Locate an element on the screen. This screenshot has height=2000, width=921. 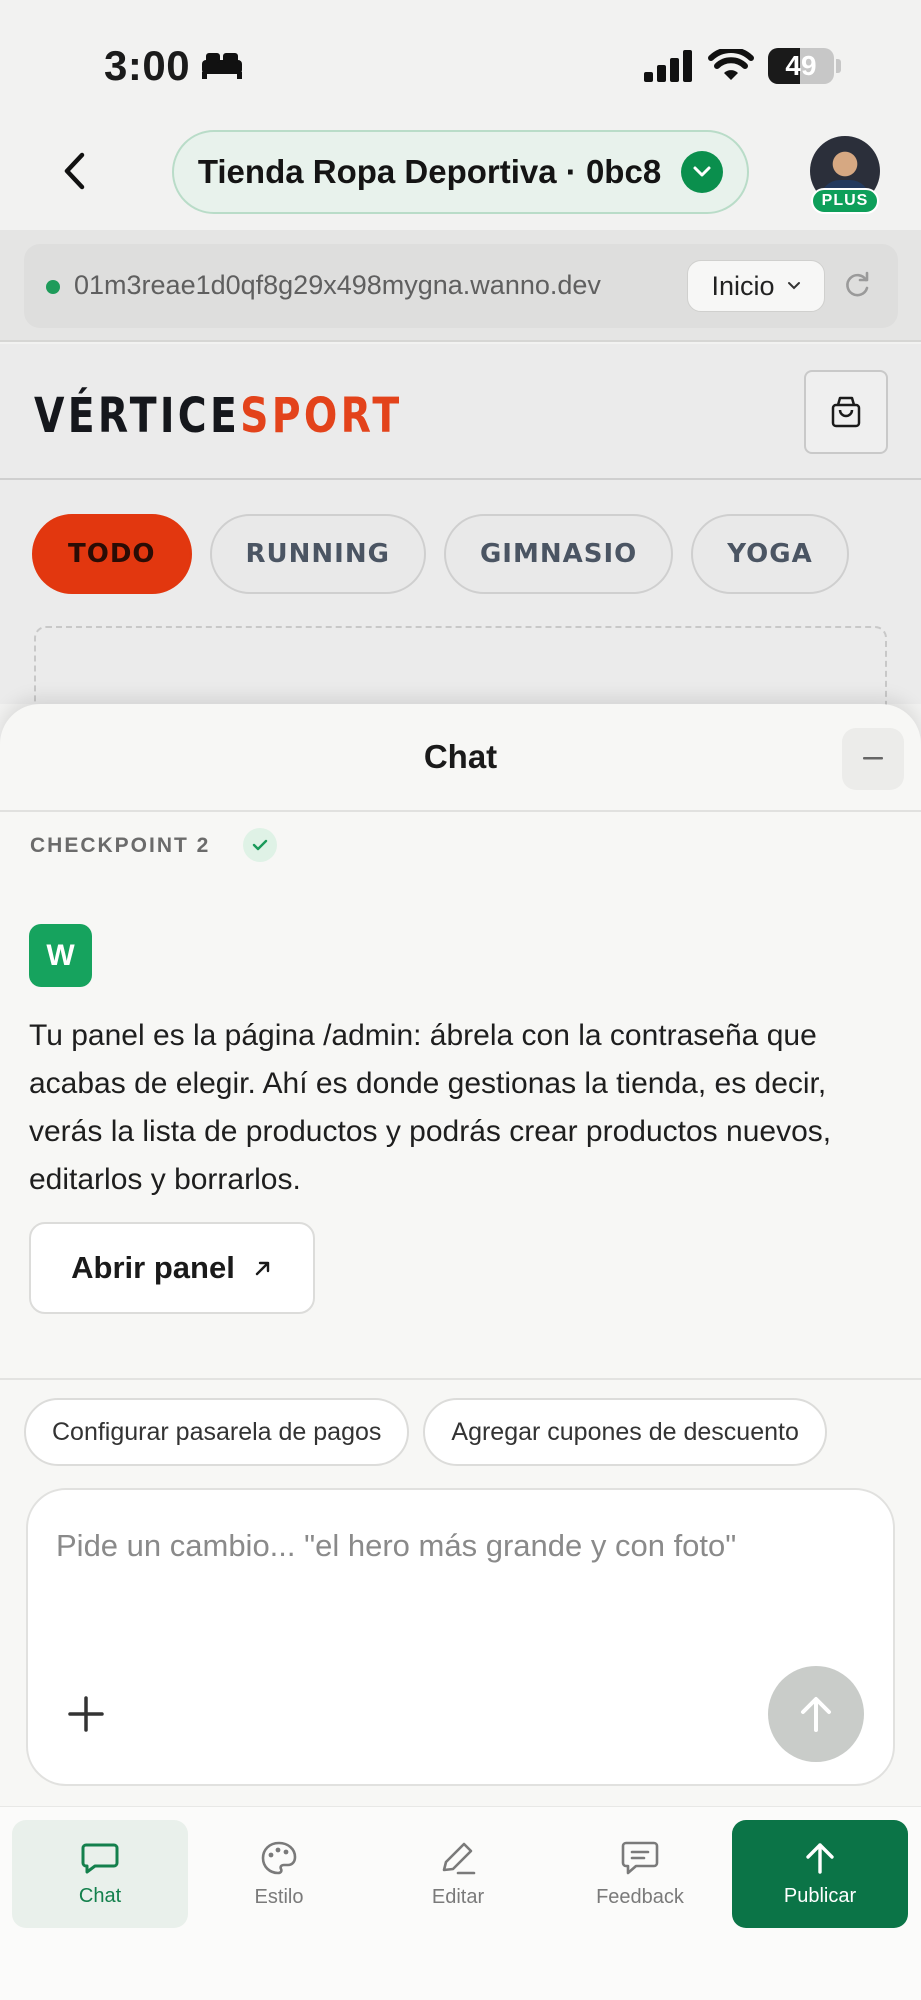
chat-header-divider is located at coordinates (460, 811).